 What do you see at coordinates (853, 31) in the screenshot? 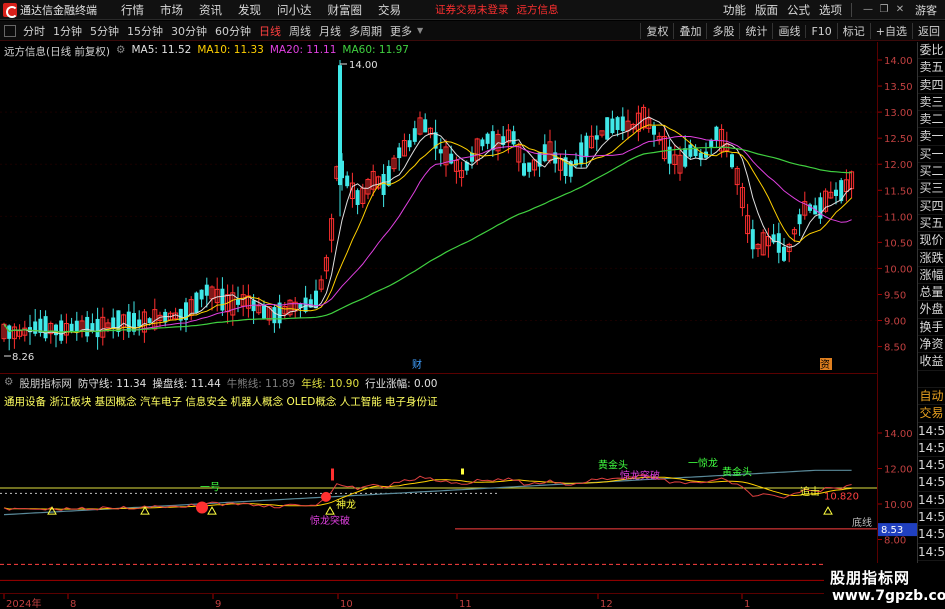
I see `mark-button: 标记` at bounding box center [853, 31].